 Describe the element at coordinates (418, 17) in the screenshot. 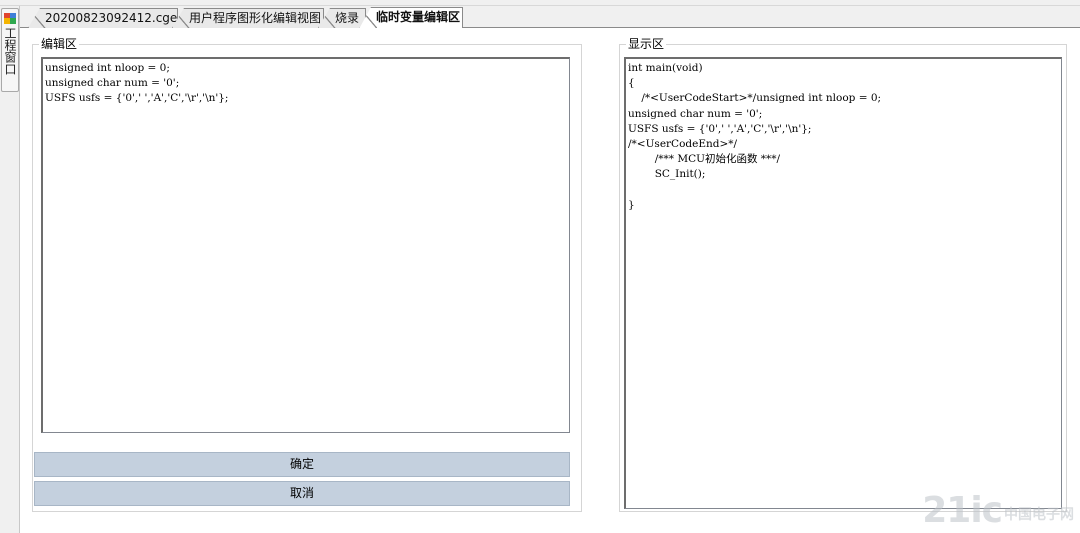

I see `tab-label: 临时变量编辑区` at that location.